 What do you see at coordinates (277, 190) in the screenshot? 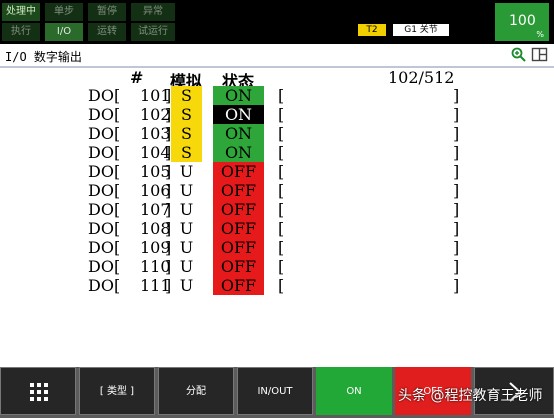
I see `table-row: DO[ 106 ] U OFF [ ]` at bounding box center [277, 190].